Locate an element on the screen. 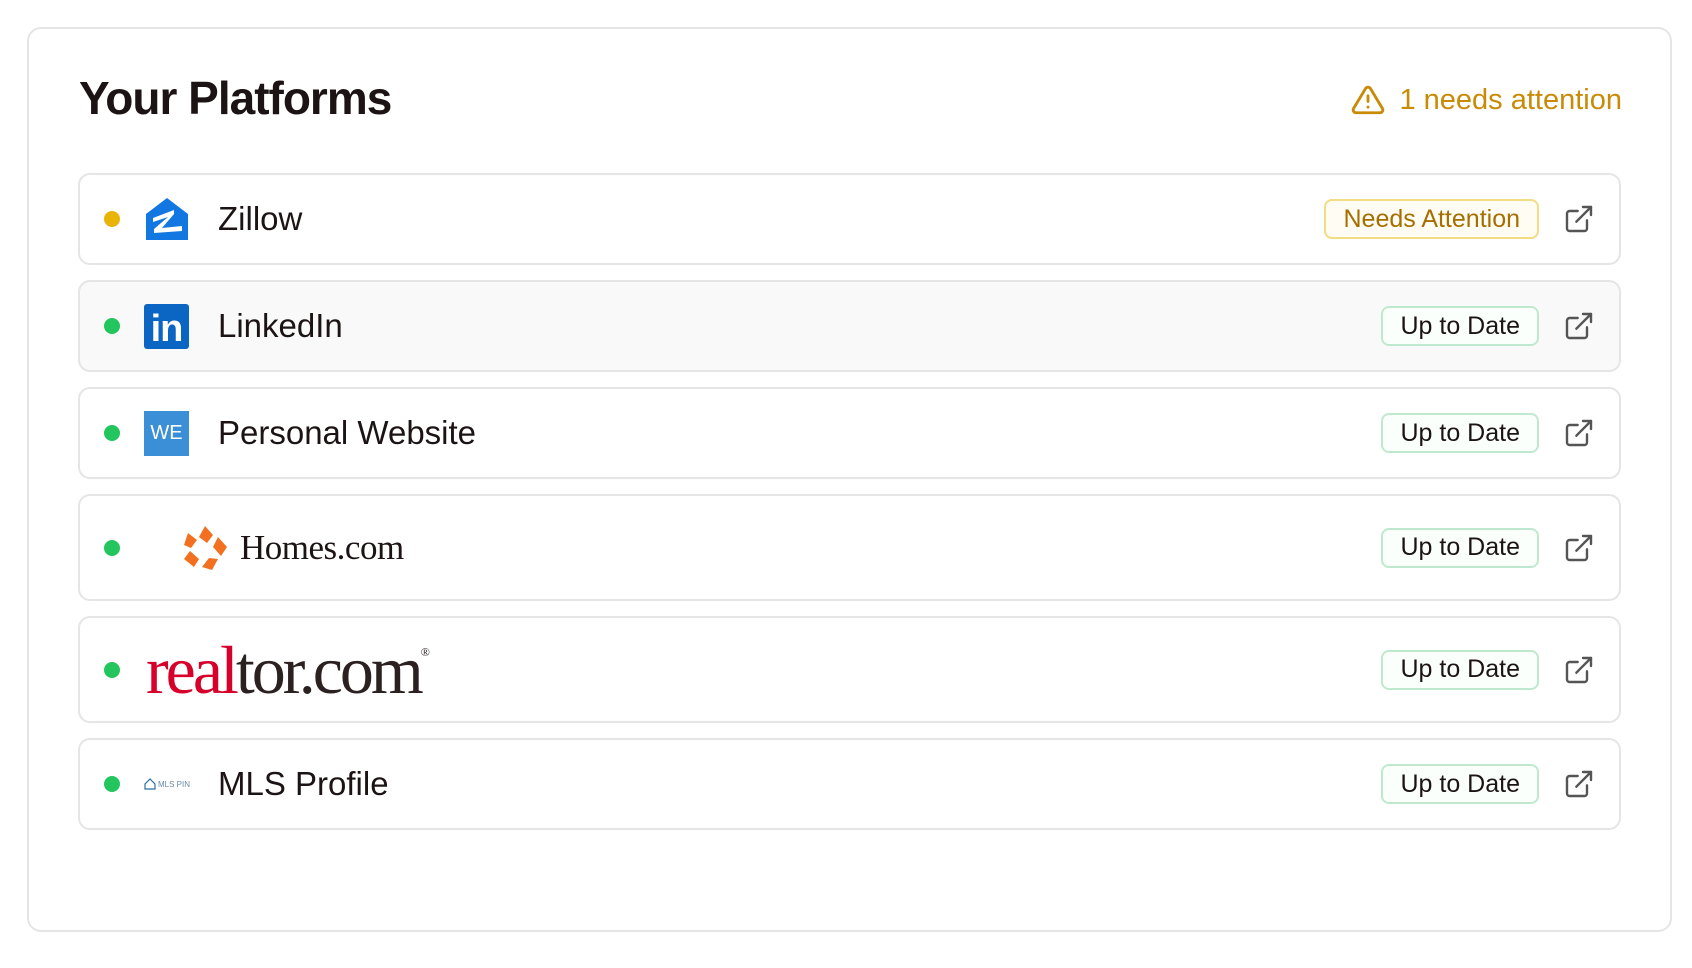  platform-row-homes-com: Homes.com Up to Date is located at coordinates (849, 547).